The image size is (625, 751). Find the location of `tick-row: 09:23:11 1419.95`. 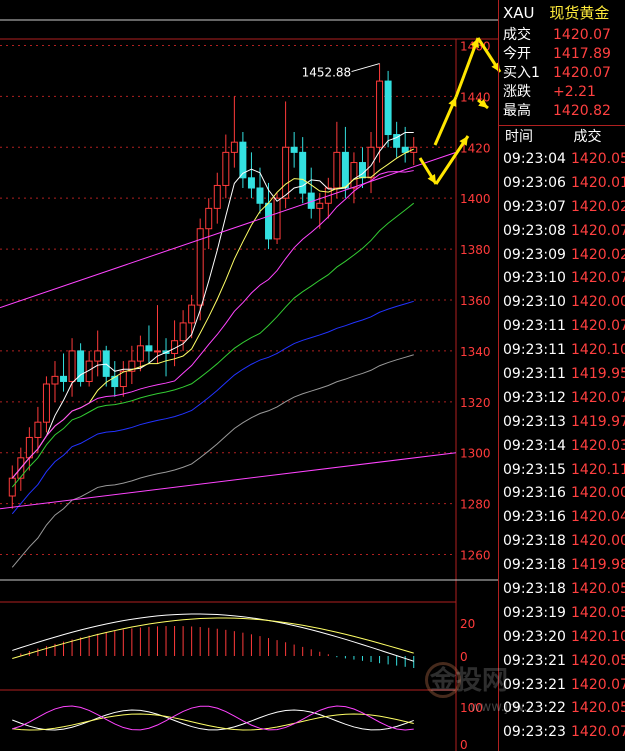

tick-row: 09:23:11 1419.95 is located at coordinates (562, 375).